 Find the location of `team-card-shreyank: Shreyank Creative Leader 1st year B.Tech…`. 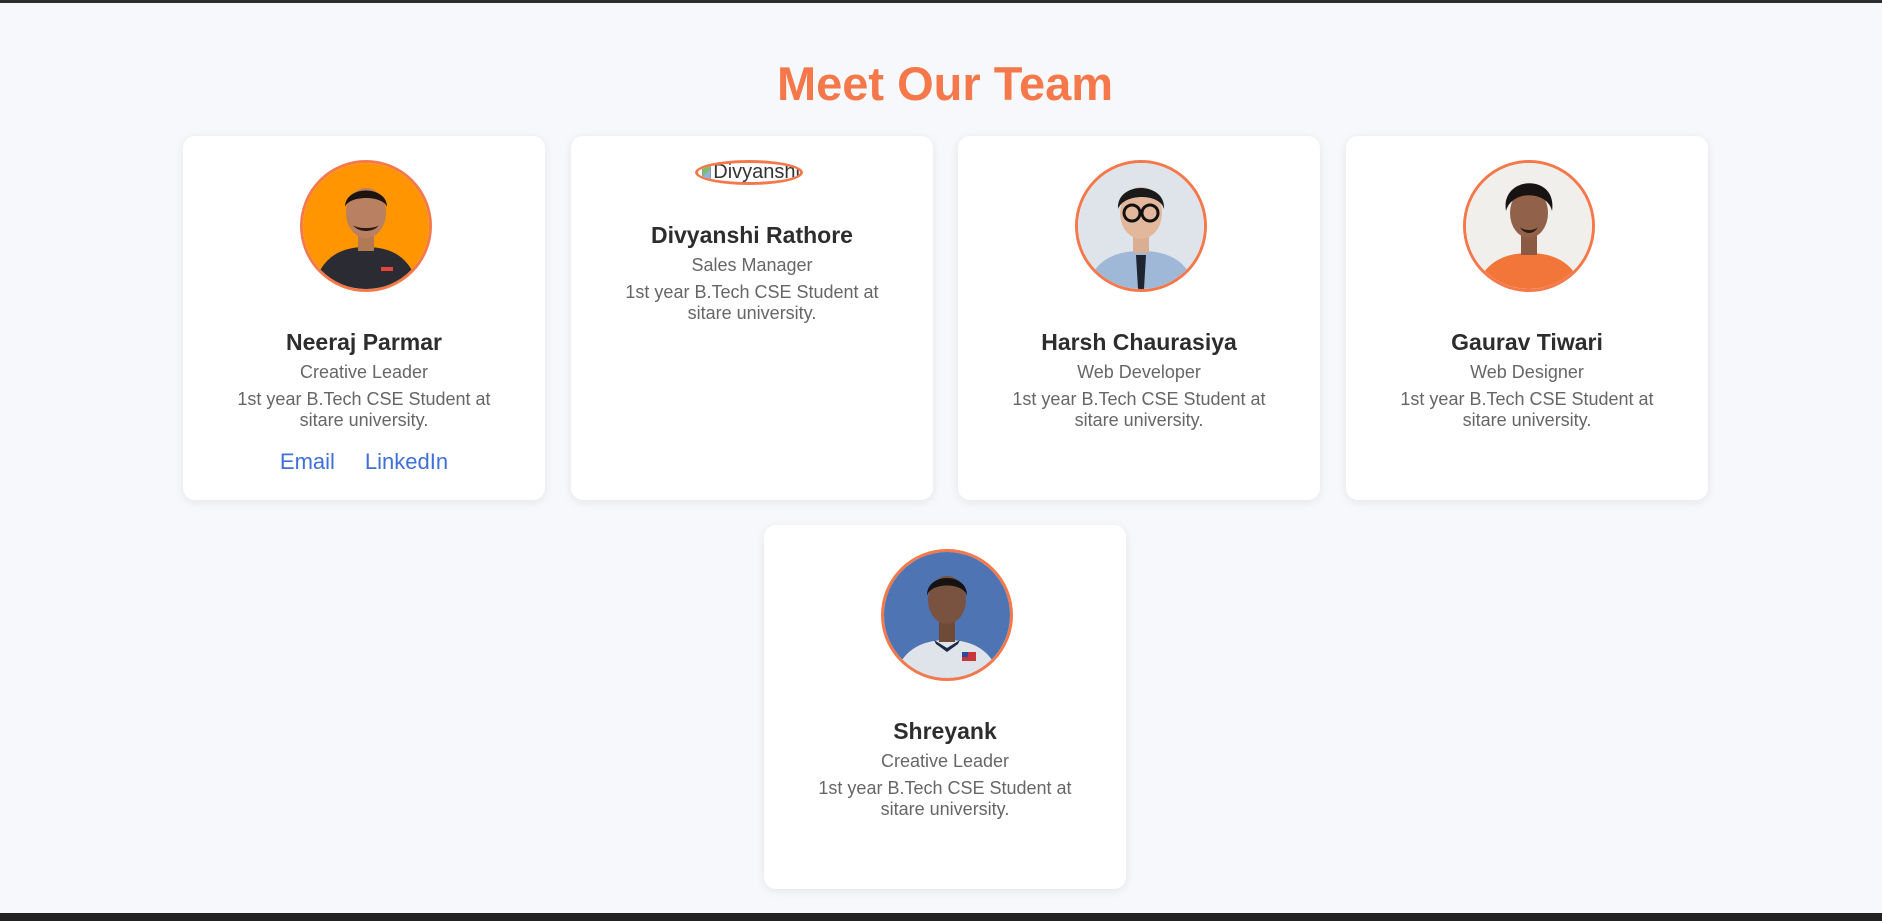

team-card-shreyank: Shreyank Creative Leader 1st year B.Tech… is located at coordinates (945, 707).